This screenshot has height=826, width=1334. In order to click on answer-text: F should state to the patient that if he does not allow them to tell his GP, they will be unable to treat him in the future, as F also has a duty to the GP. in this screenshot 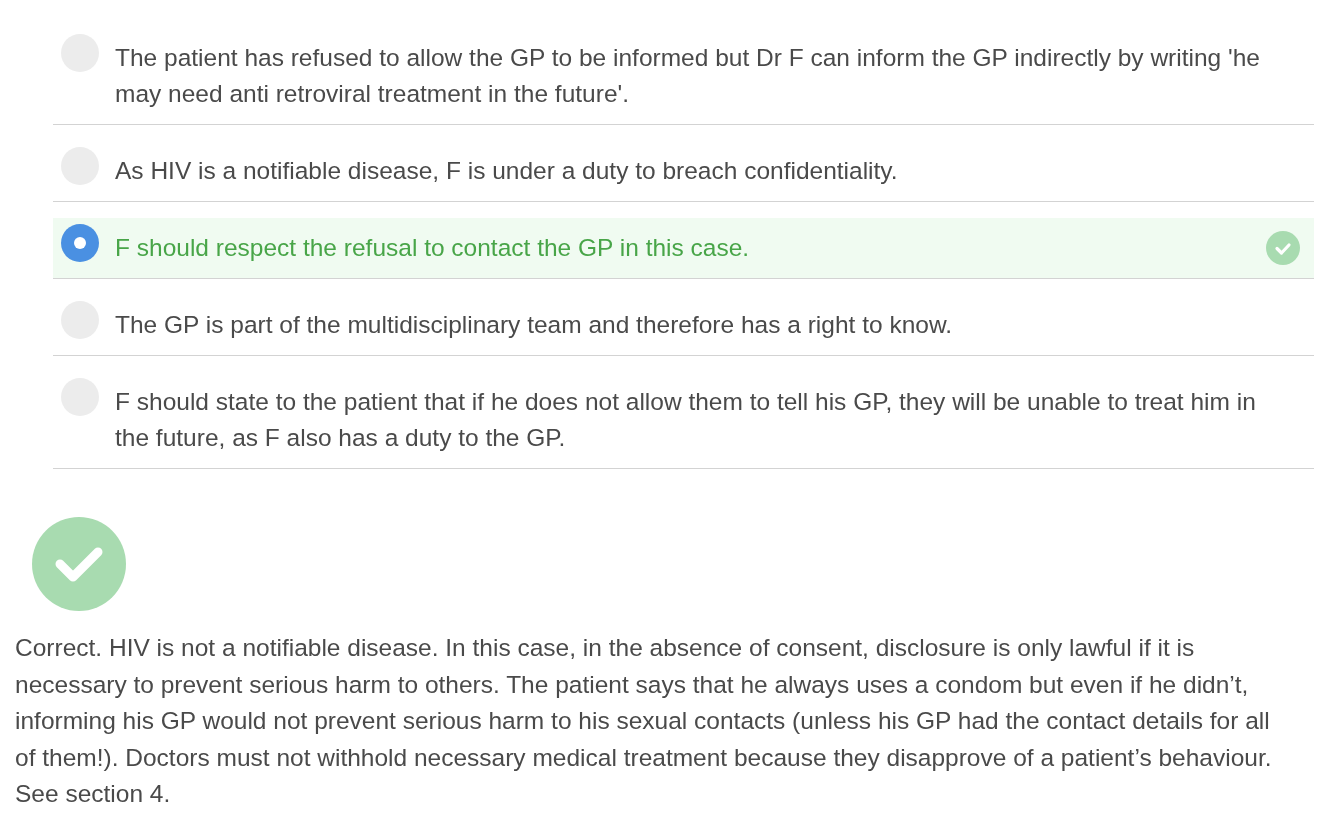, I will do `click(686, 420)`.